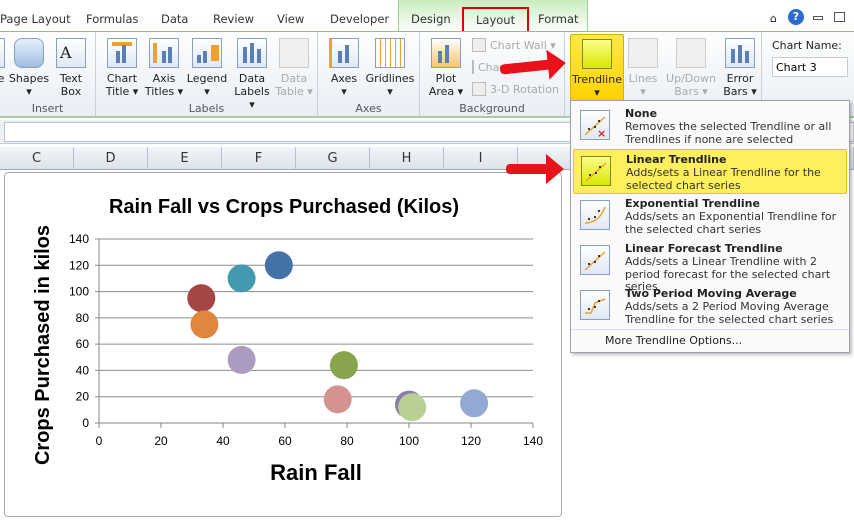 This screenshot has width=854, height=525. I want to click on y-tick-label: 120, so click(79, 265).